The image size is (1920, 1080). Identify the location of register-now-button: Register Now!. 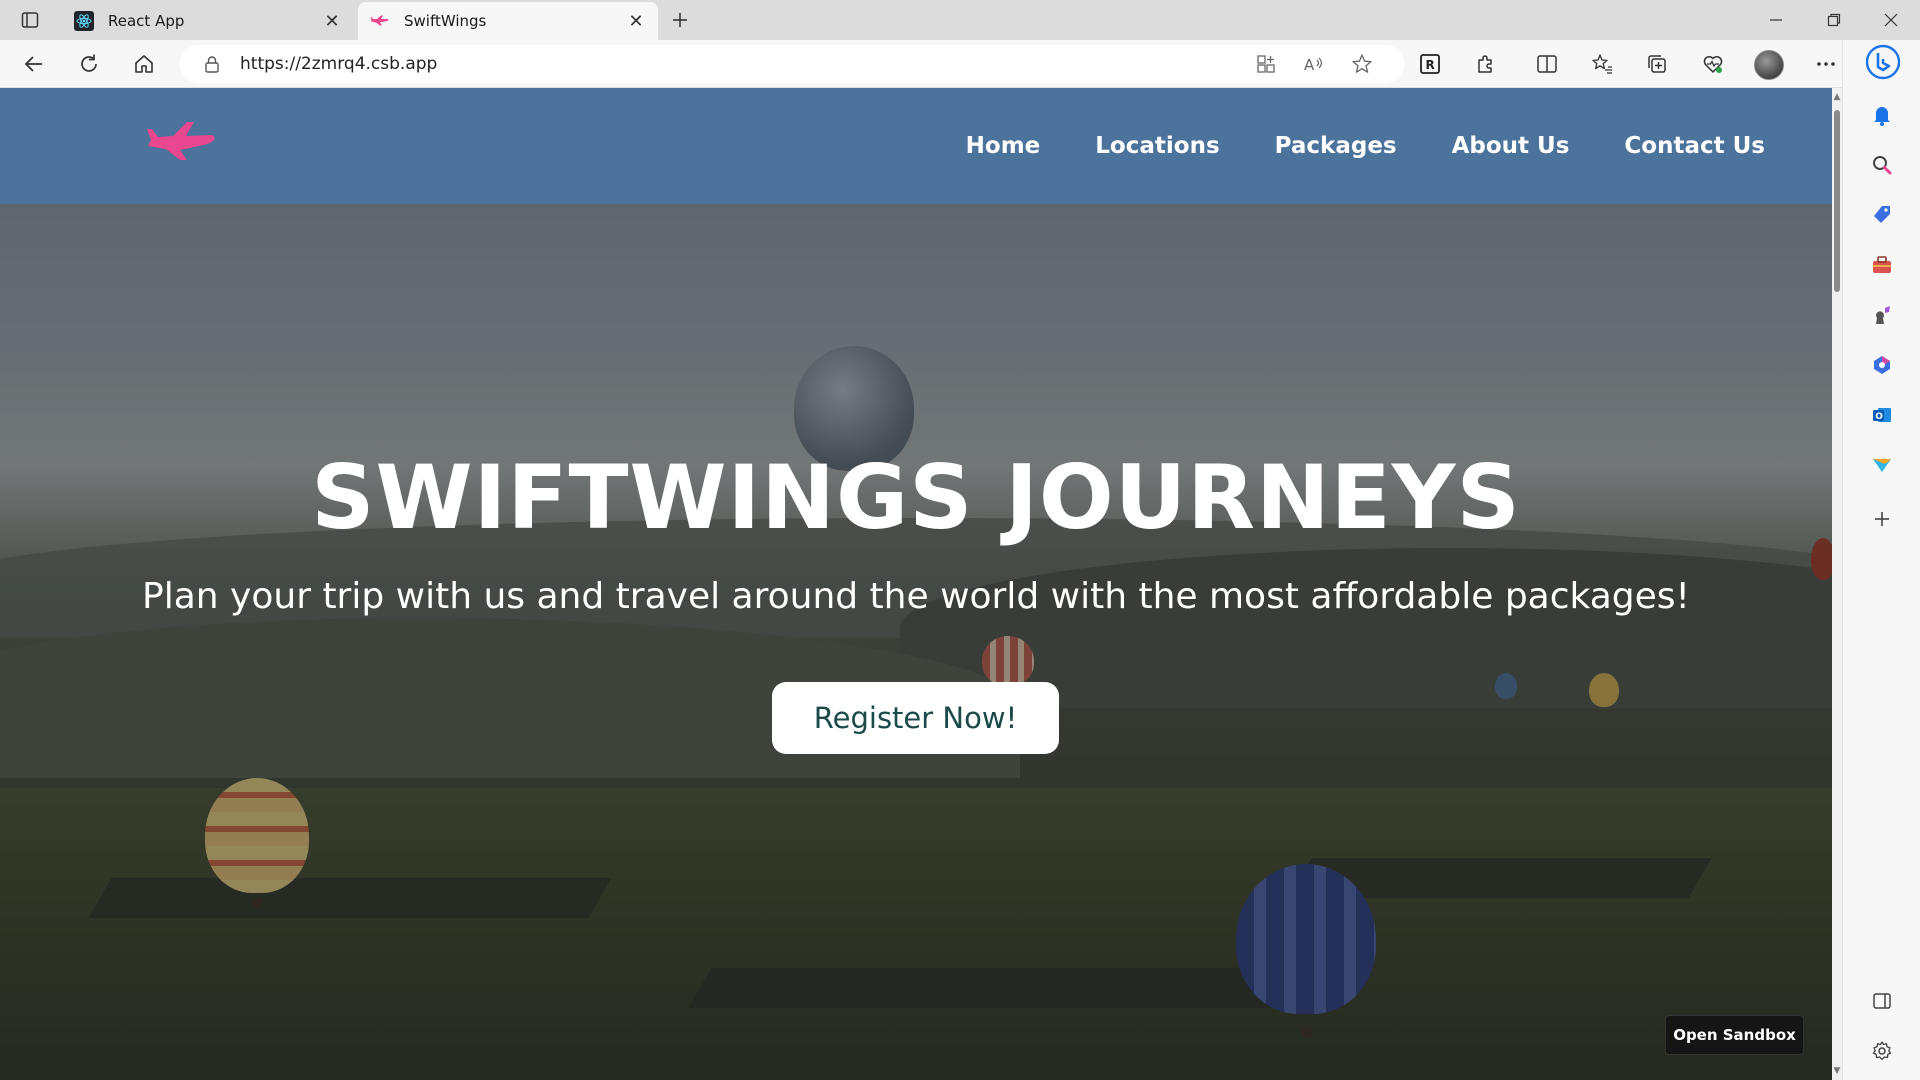
(915, 718).